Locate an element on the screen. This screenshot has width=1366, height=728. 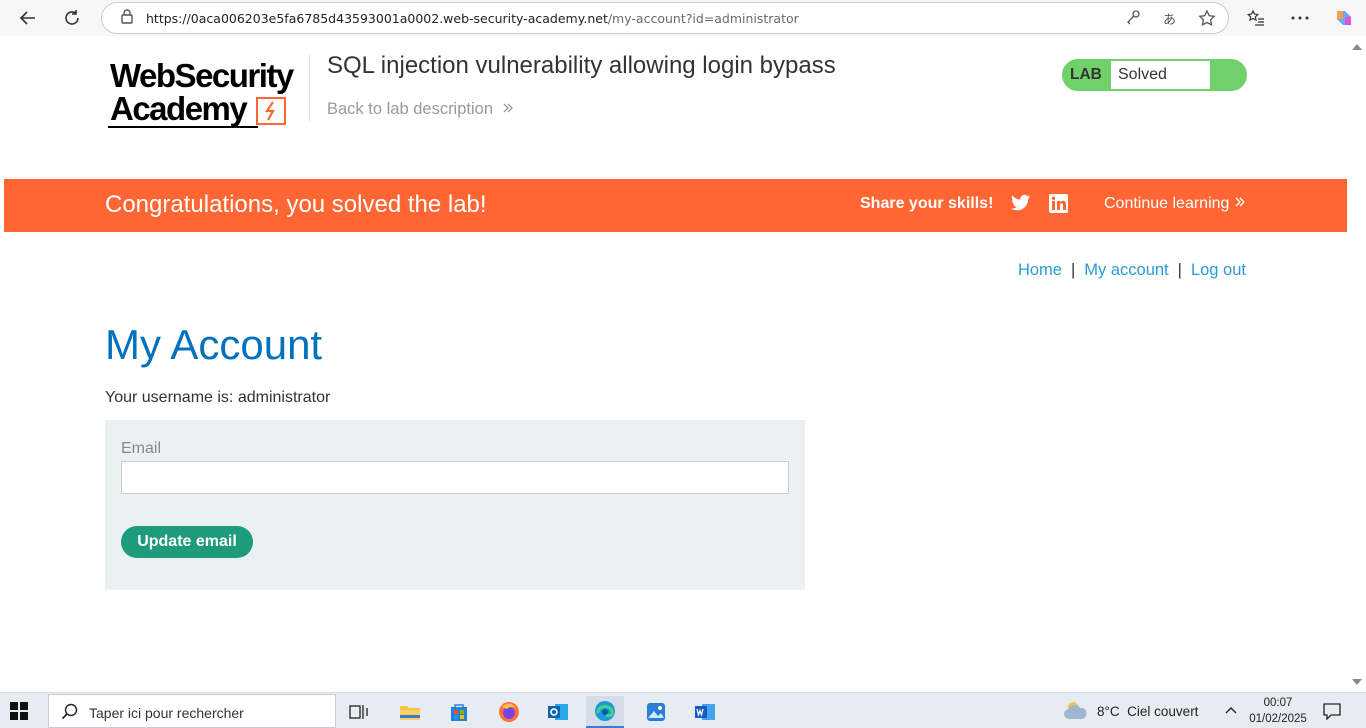
notification-icon is located at coordinates (1332, 713).